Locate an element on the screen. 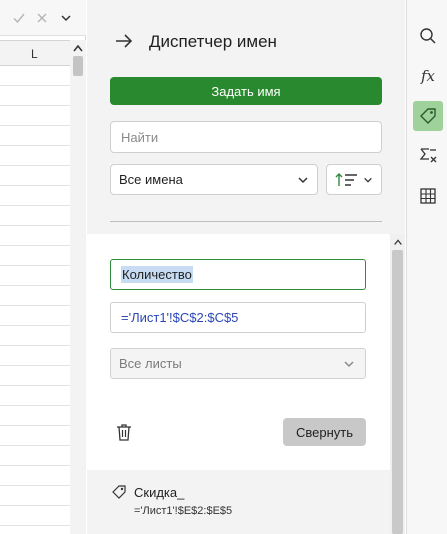 The height and width of the screenshot is (534, 447). cell-grid is located at coordinates (35, 300).